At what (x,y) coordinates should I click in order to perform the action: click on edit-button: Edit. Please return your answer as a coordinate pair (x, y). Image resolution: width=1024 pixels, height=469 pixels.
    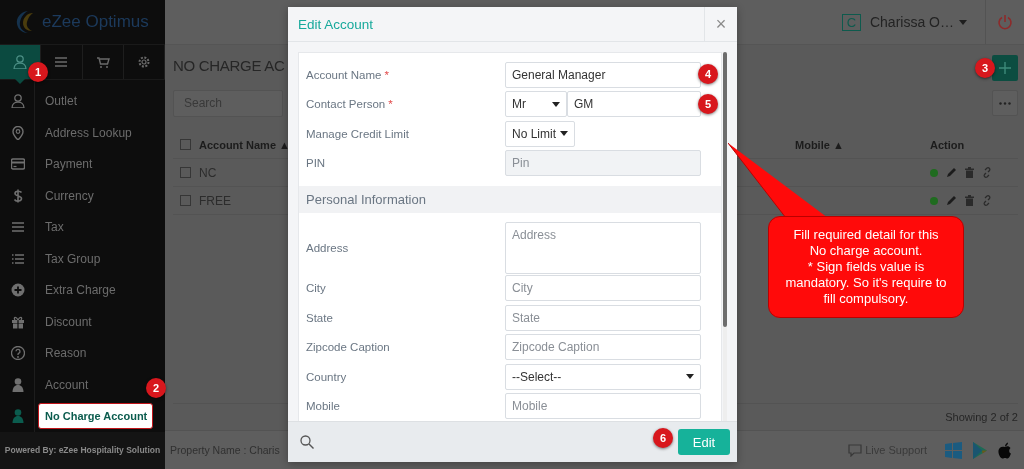
    Looking at the image, I should click on (704, 442).